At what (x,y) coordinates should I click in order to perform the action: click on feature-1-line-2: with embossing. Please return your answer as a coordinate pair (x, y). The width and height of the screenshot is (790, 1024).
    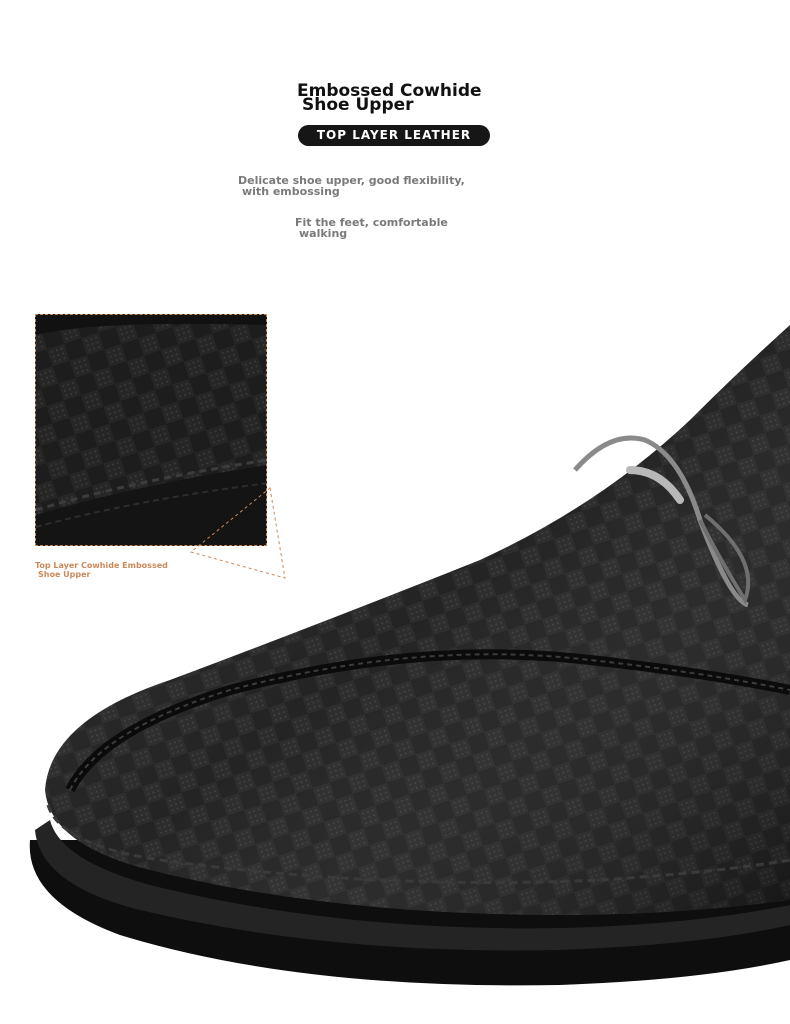
    Looking at the image, I should click on (291, 191).